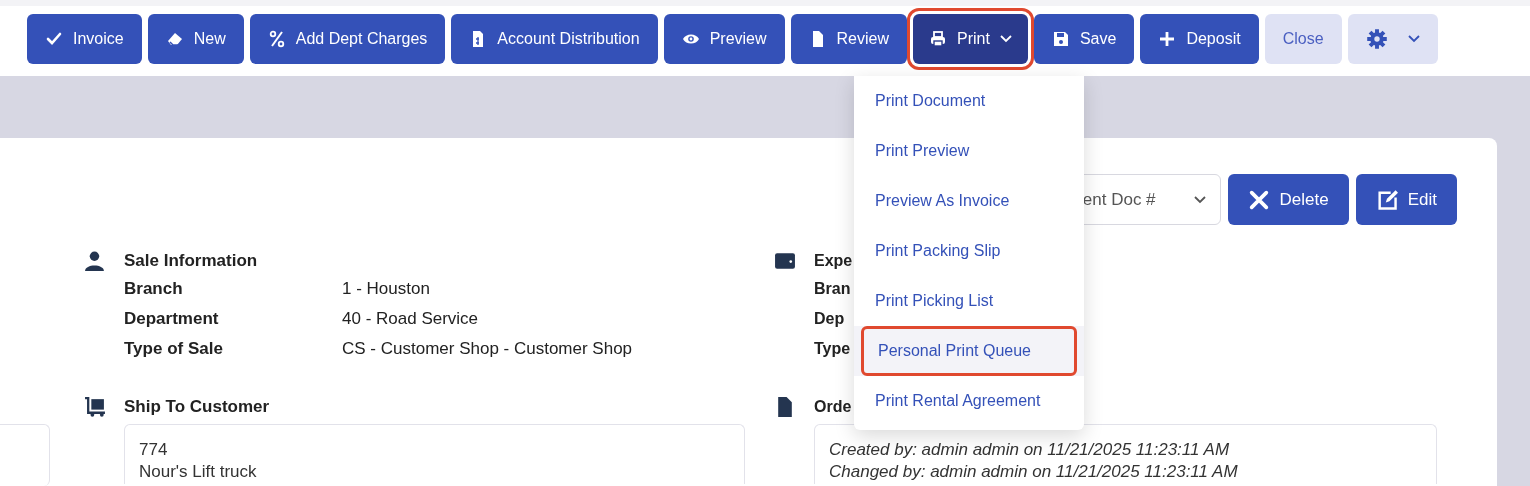 The height and width of the screenshot is (486, 1530). I want to click on toolbar-button: Save, so click(1084, 39).